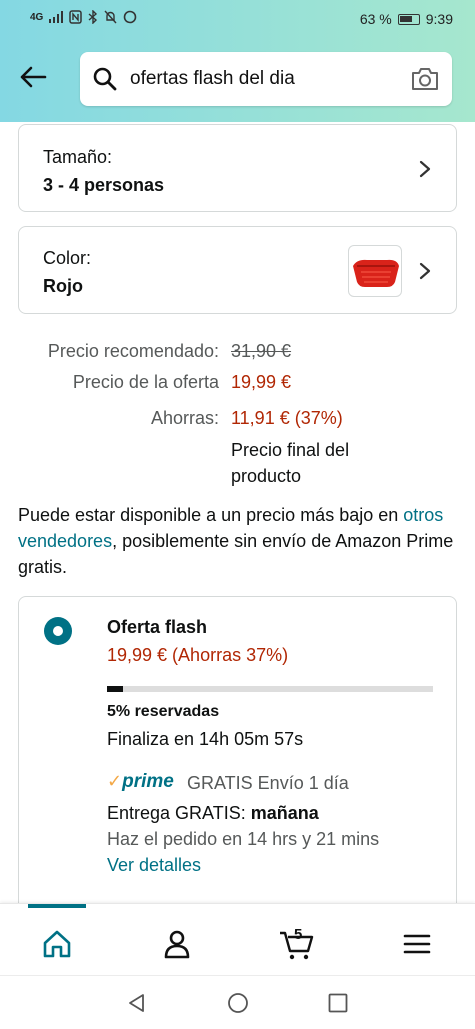  Describe the element at coordinates (179, 813) in the screenshot. I see `delivery-prefix: Entrega GRATIS:` at that location.